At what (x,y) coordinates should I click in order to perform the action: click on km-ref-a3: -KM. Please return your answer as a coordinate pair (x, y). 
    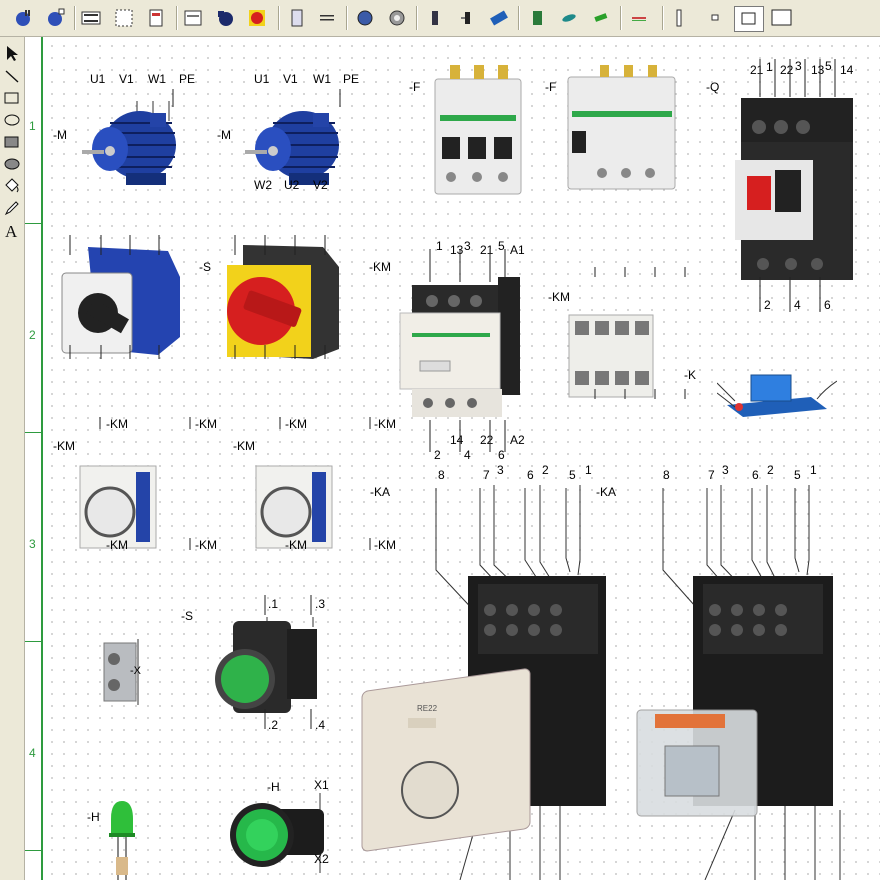
    Looking at the image, I should click on (296, 424).